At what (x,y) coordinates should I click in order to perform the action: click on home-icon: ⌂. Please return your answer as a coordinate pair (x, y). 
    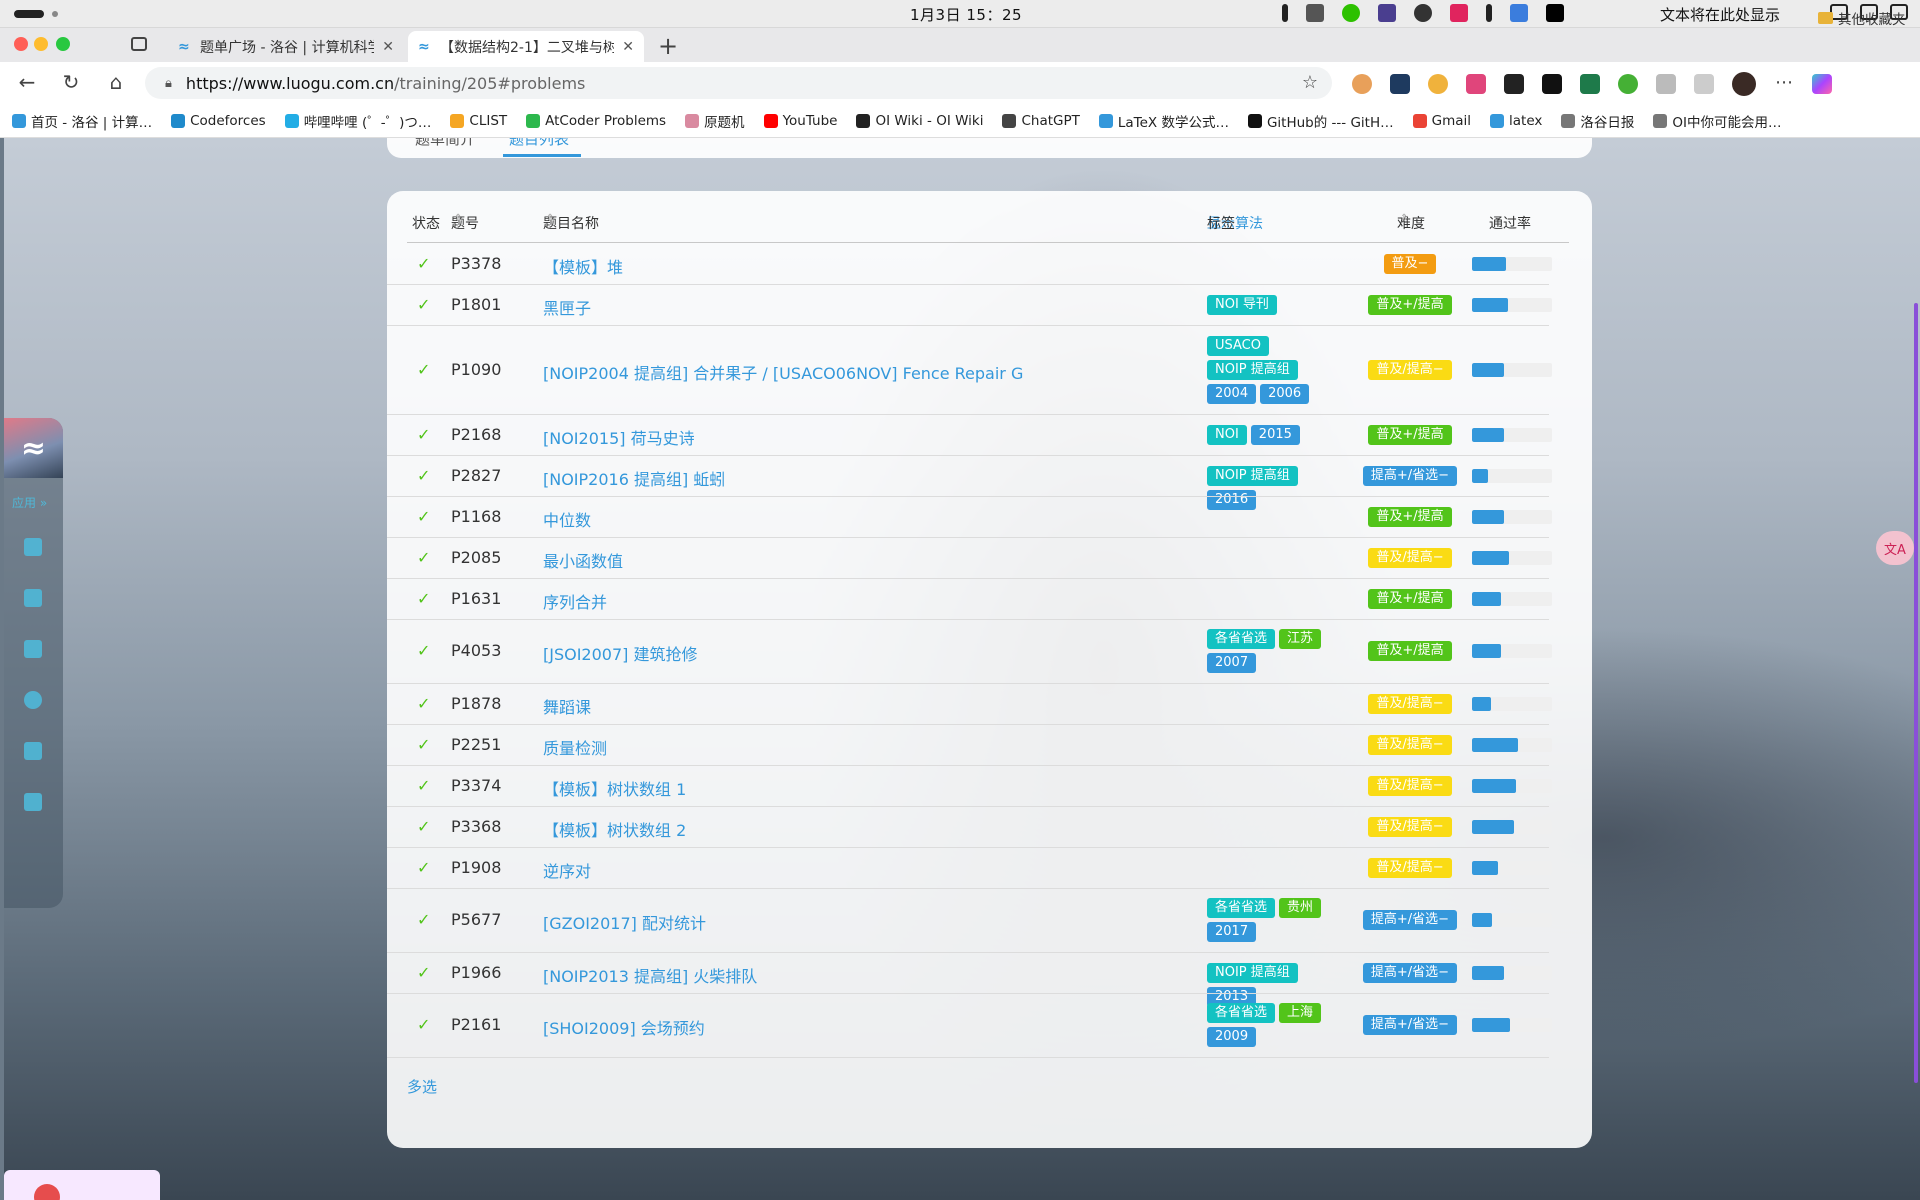
    Looking at the image, I should click on (116, 82).